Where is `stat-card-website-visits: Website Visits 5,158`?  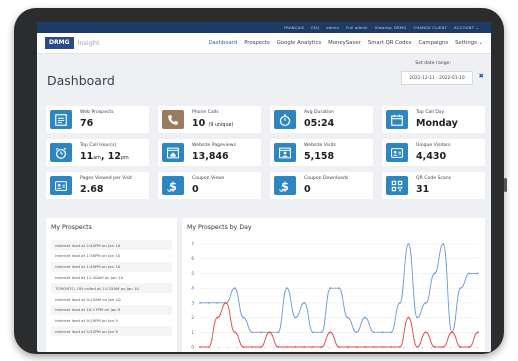 stat-card-website-visits: Website Visits 5,158 is located at coordinates (321, 152).